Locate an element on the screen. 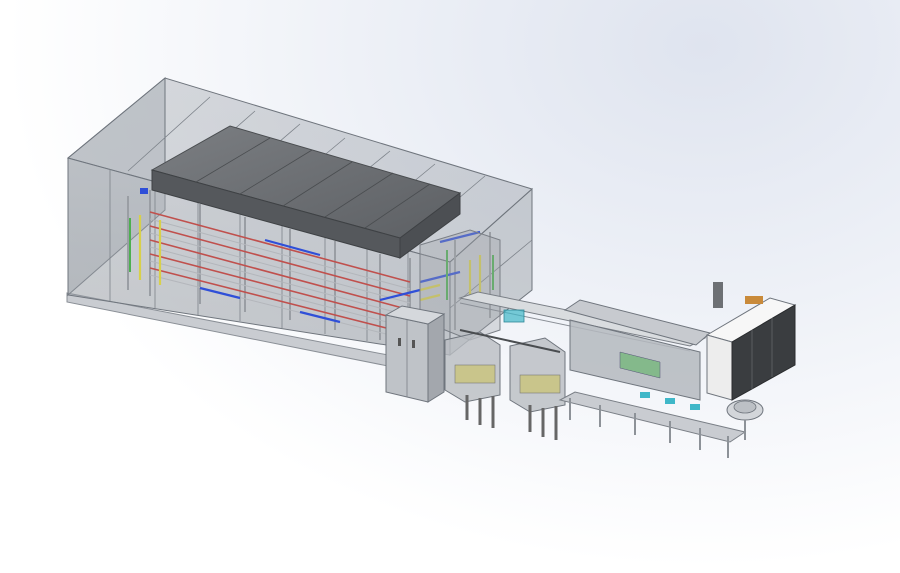 The width and height of the screenshot is (900, 573). cabinet-handle-left is located at coordinates (399, 342).